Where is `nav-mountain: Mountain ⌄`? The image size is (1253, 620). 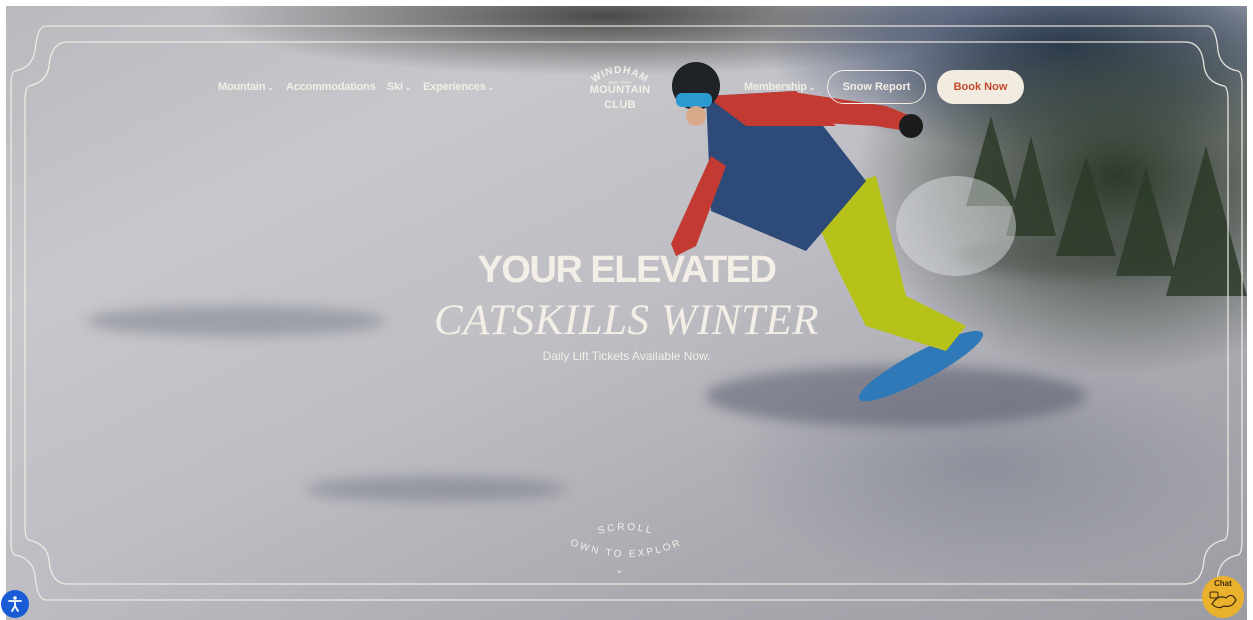
nav-mountain: Mountain ⌄ is located at coordinates (246, 87).